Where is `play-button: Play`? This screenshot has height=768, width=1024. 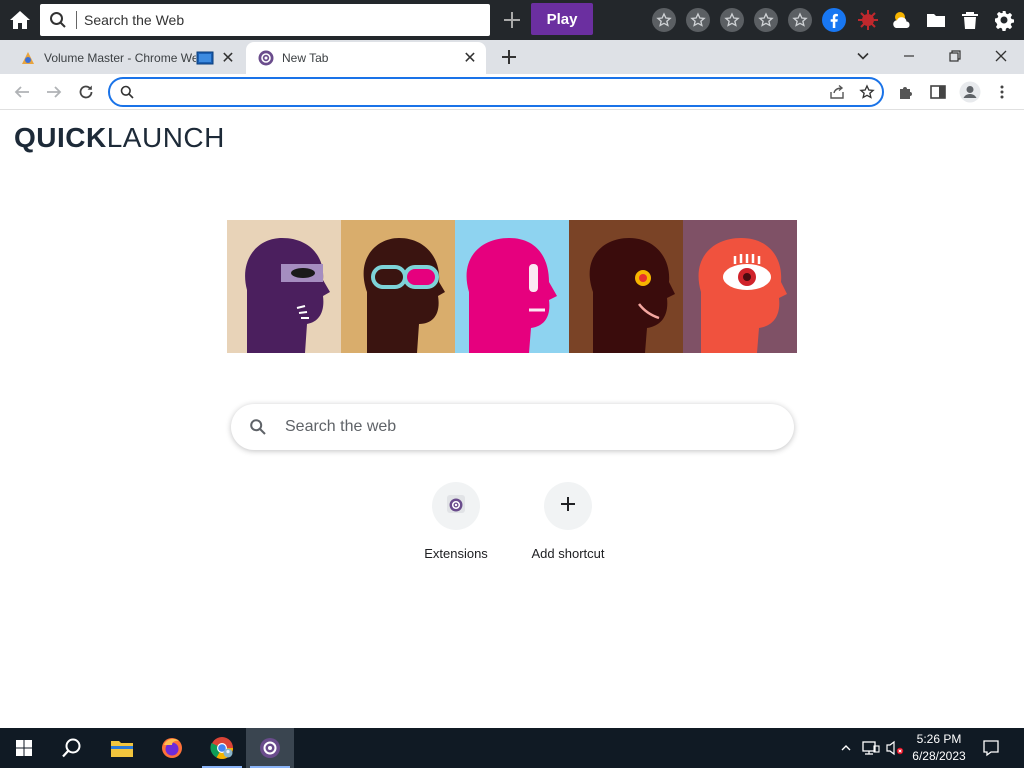
play-button: Play is located at coordinates (562, 19).